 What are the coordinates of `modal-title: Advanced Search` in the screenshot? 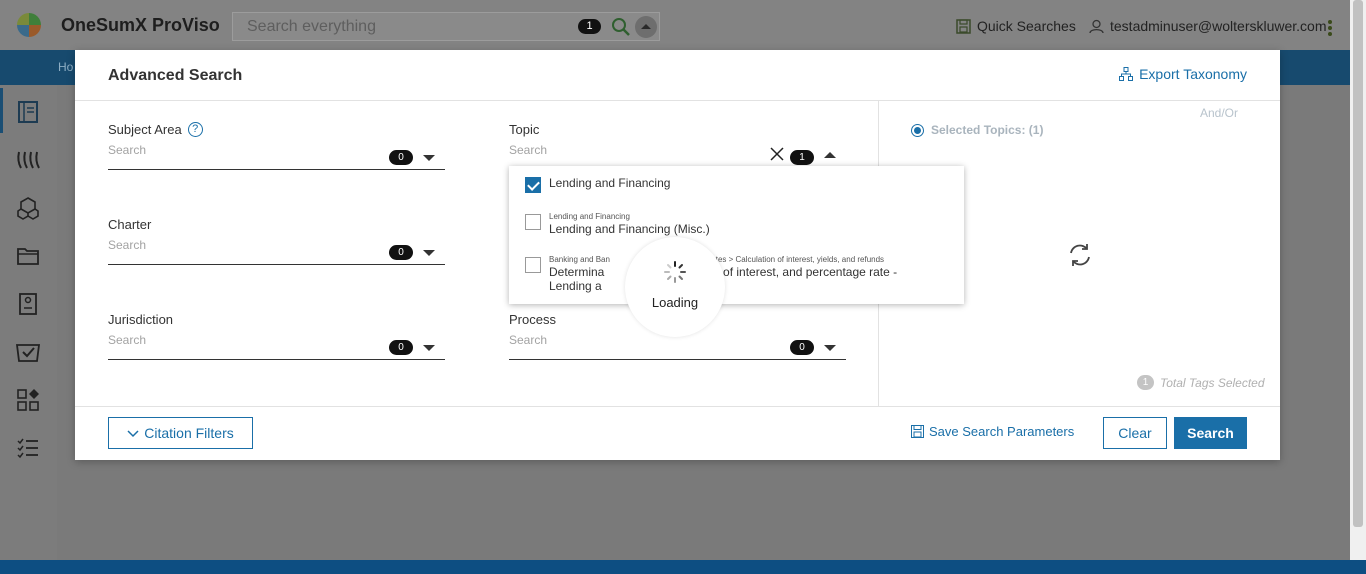 It's located at (175, 75).